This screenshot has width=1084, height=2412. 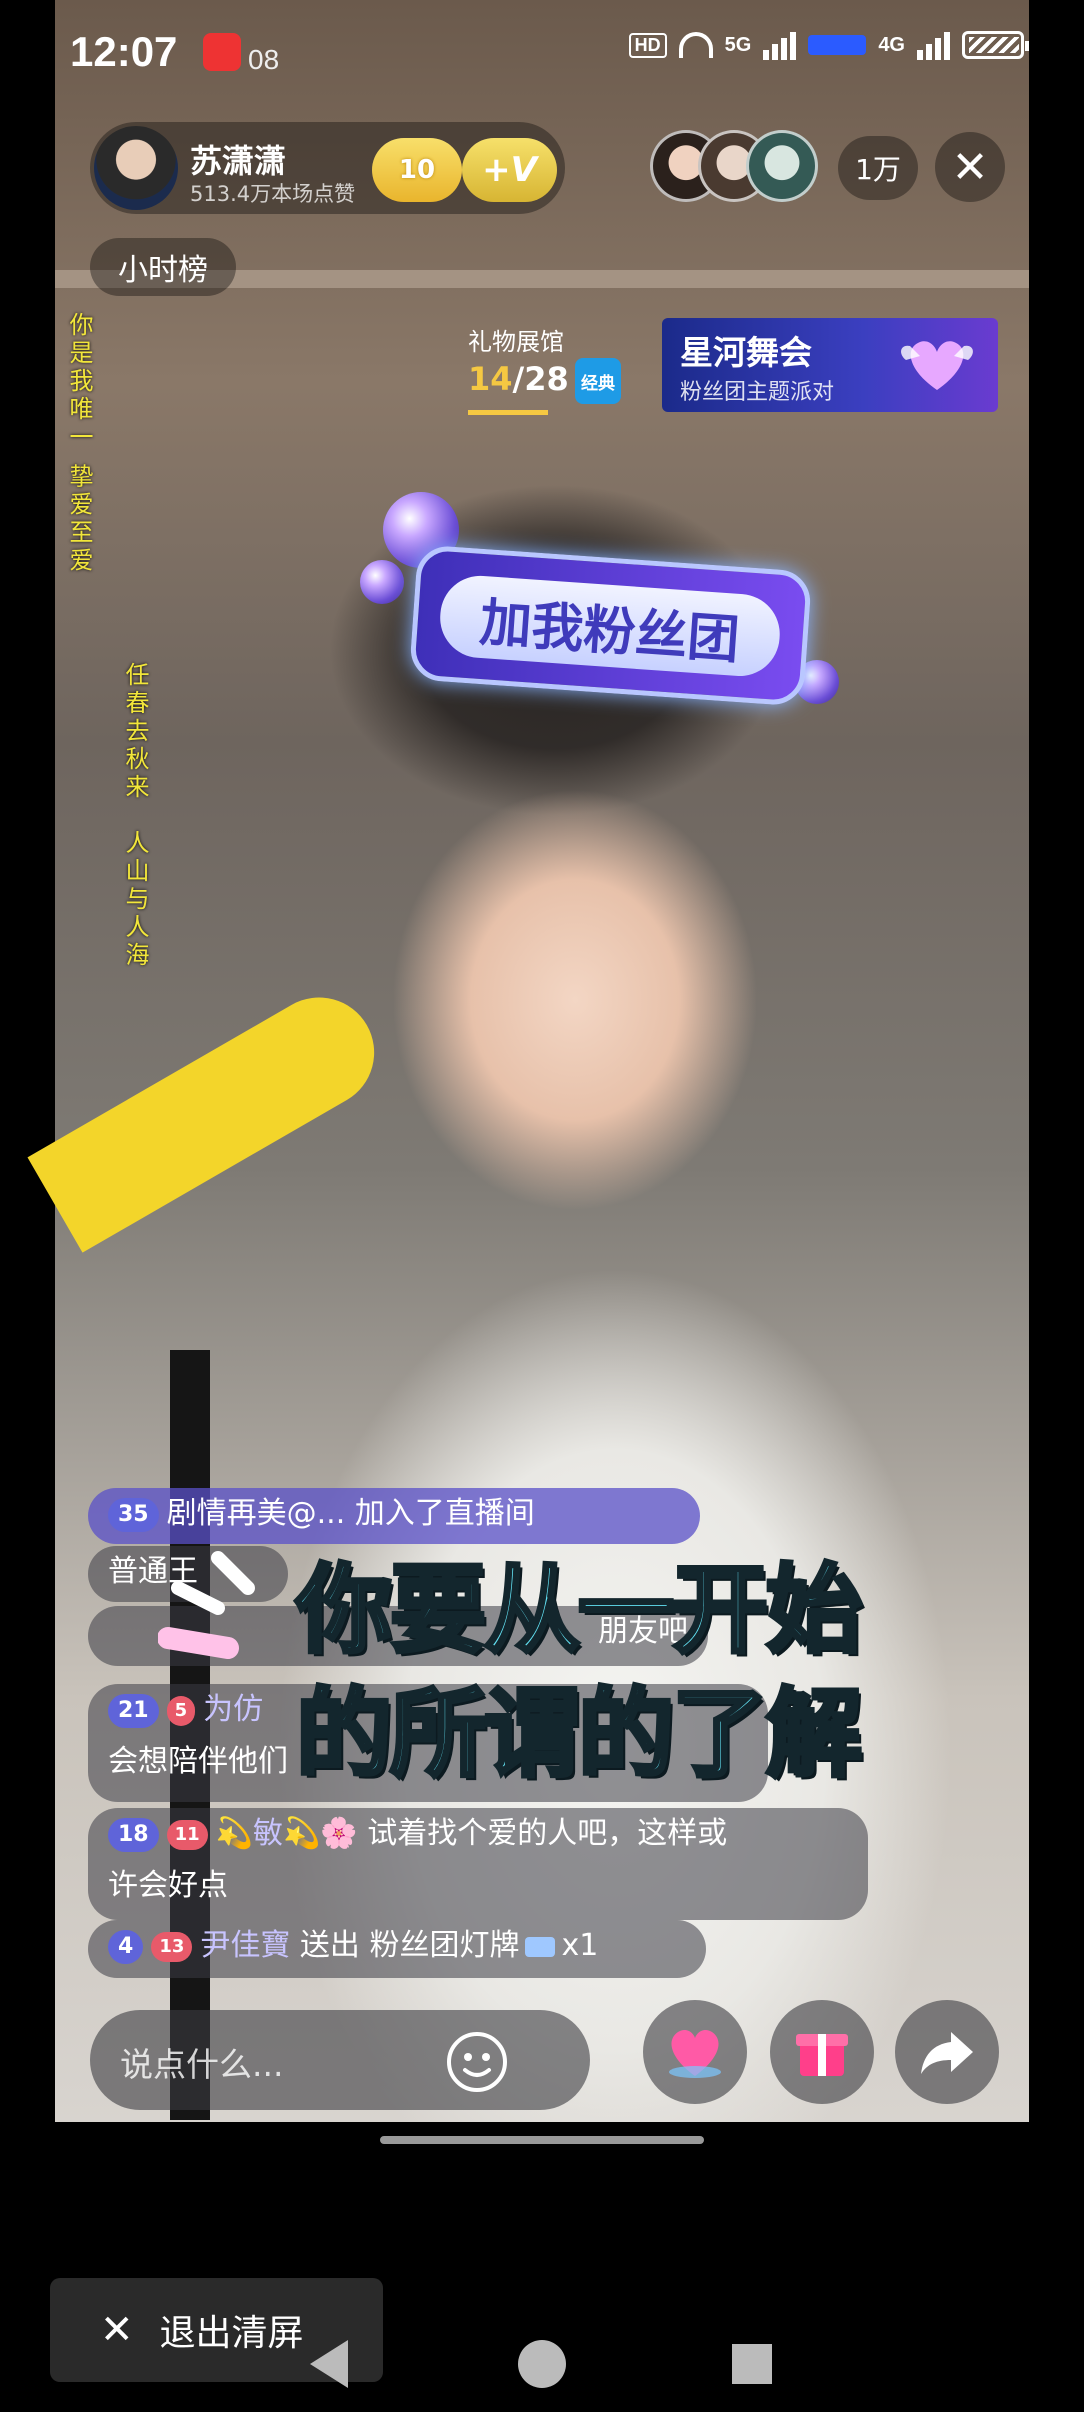 I want to click on nav-back-button, so click(x=329, y=2364).